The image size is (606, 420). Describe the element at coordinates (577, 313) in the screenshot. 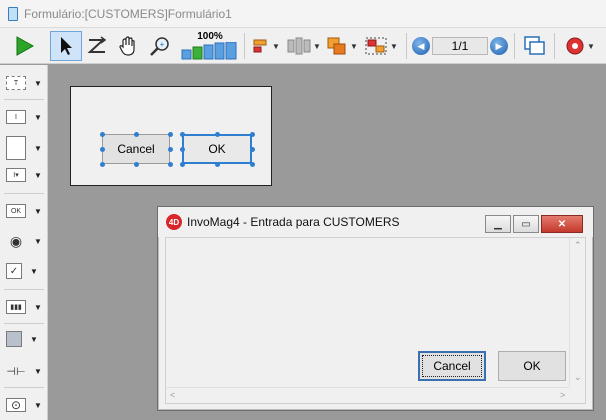

I see `vertical-scrollbar: ⌃ ⌄` at that location.